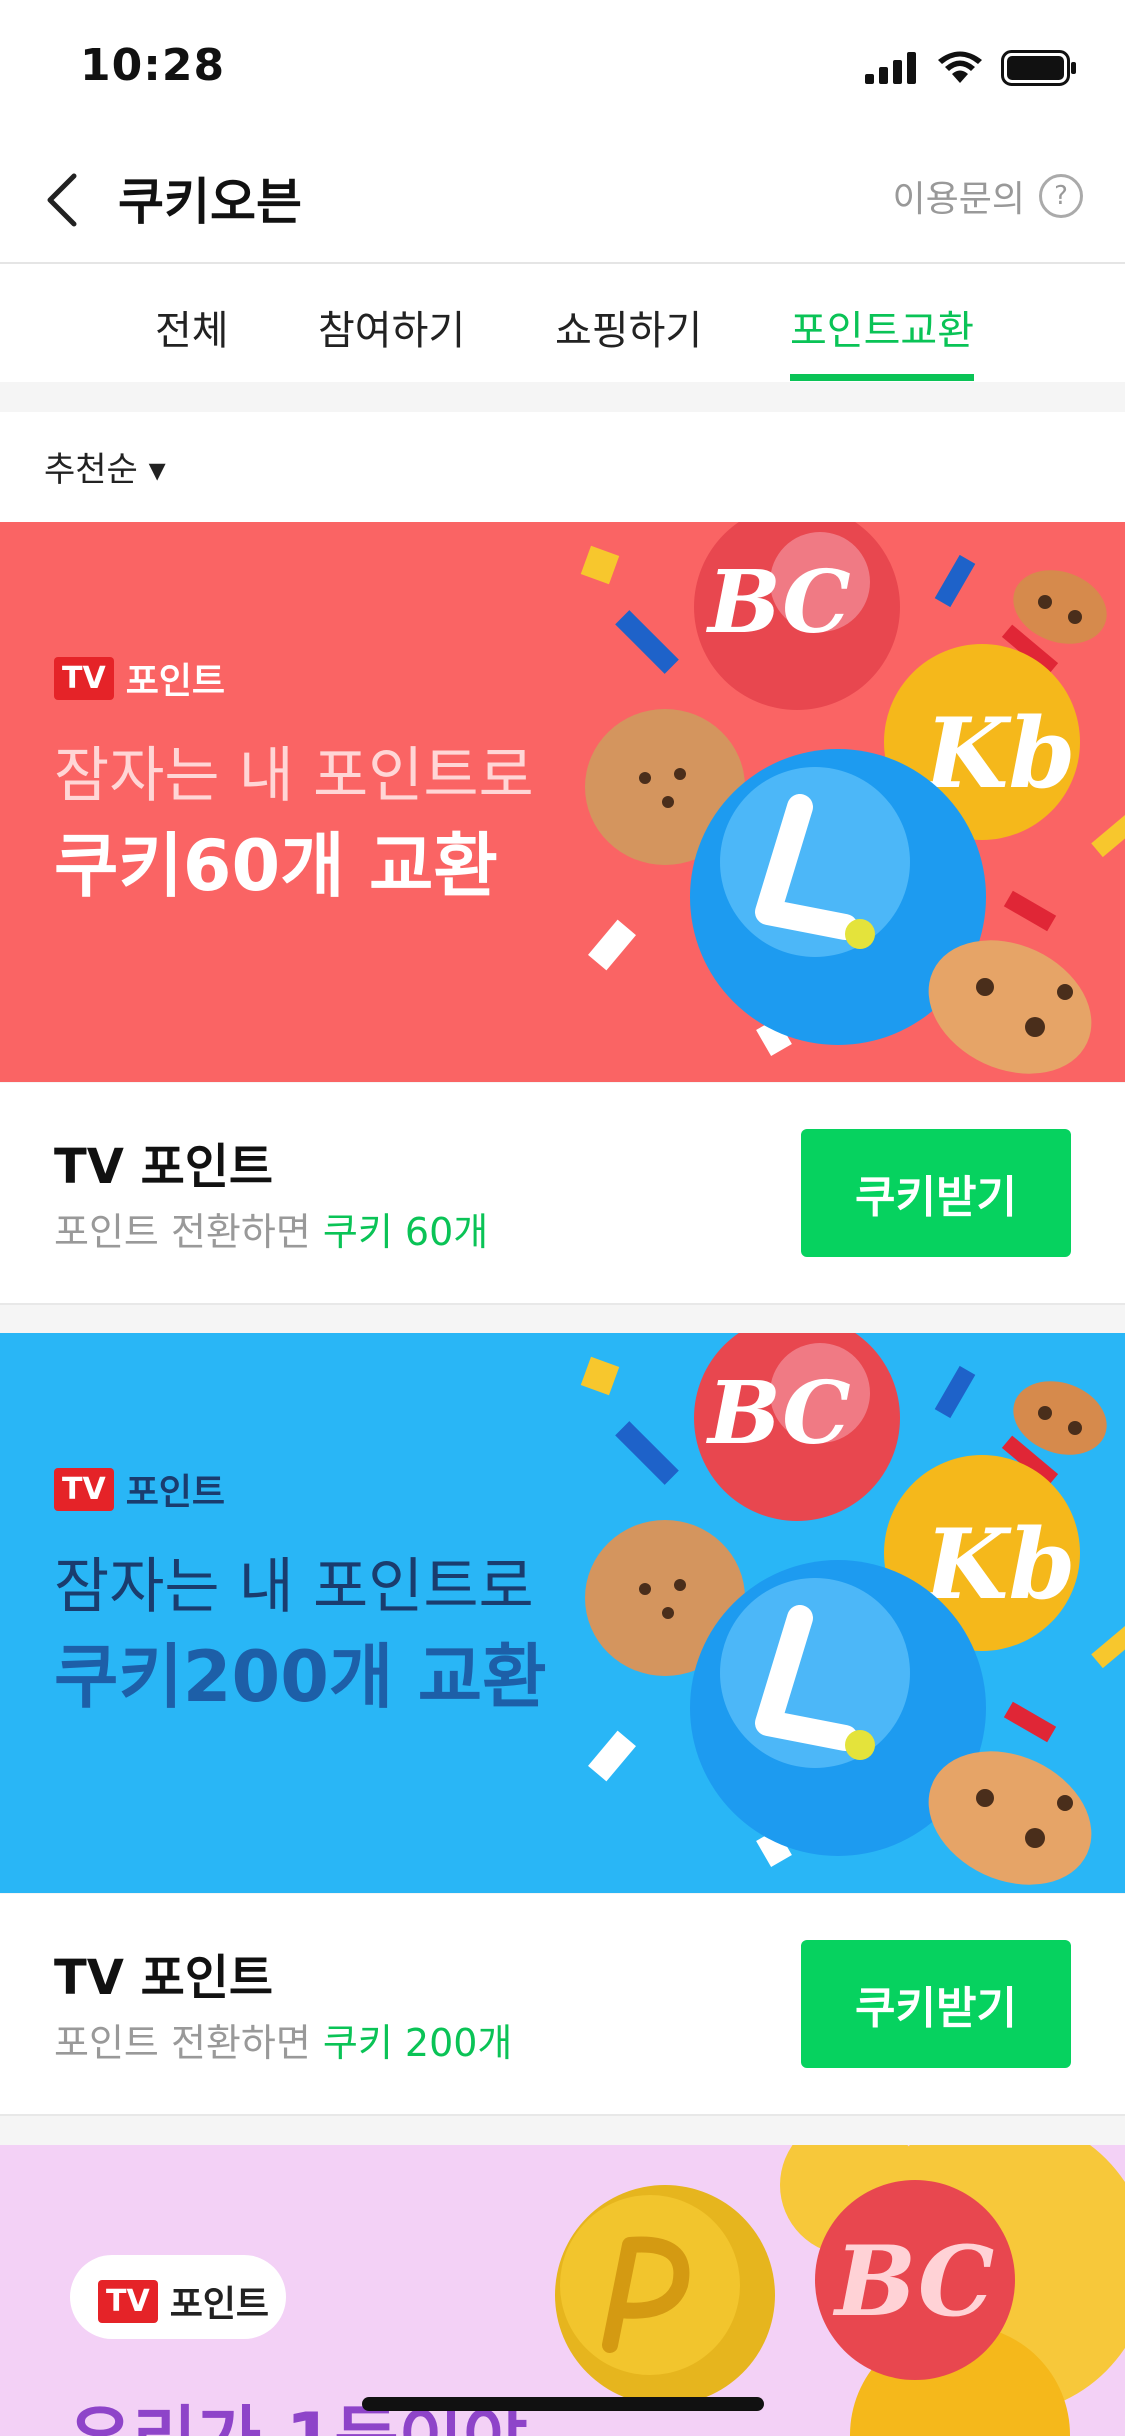 The width and height of the screenshot is (1125, 2436). I want to click on home-indicator, so click(563, 2404).